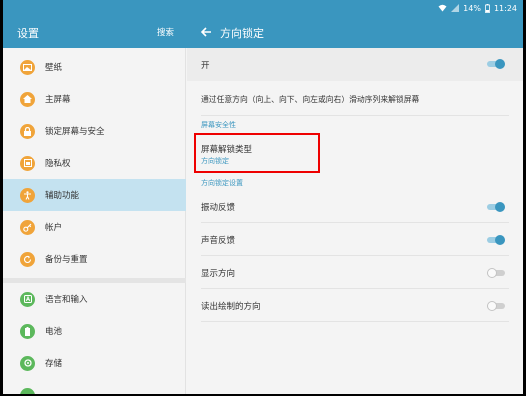 The height and width of the screenshot is (396, 526). I want to click on settings-title: 设置, so click(28, 33).